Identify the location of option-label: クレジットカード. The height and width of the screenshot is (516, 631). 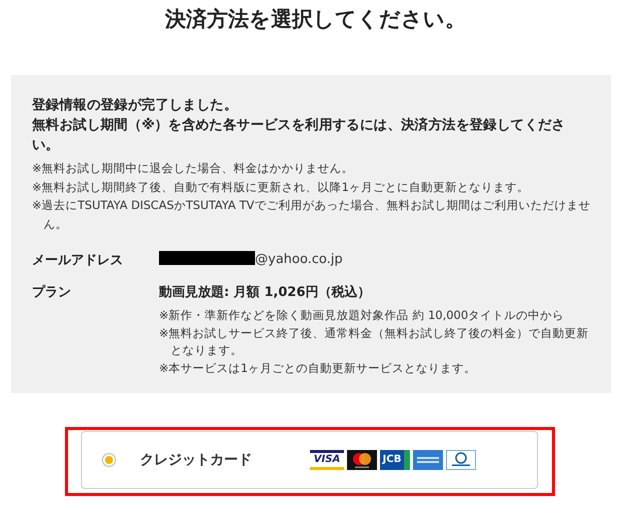
(196, 460).